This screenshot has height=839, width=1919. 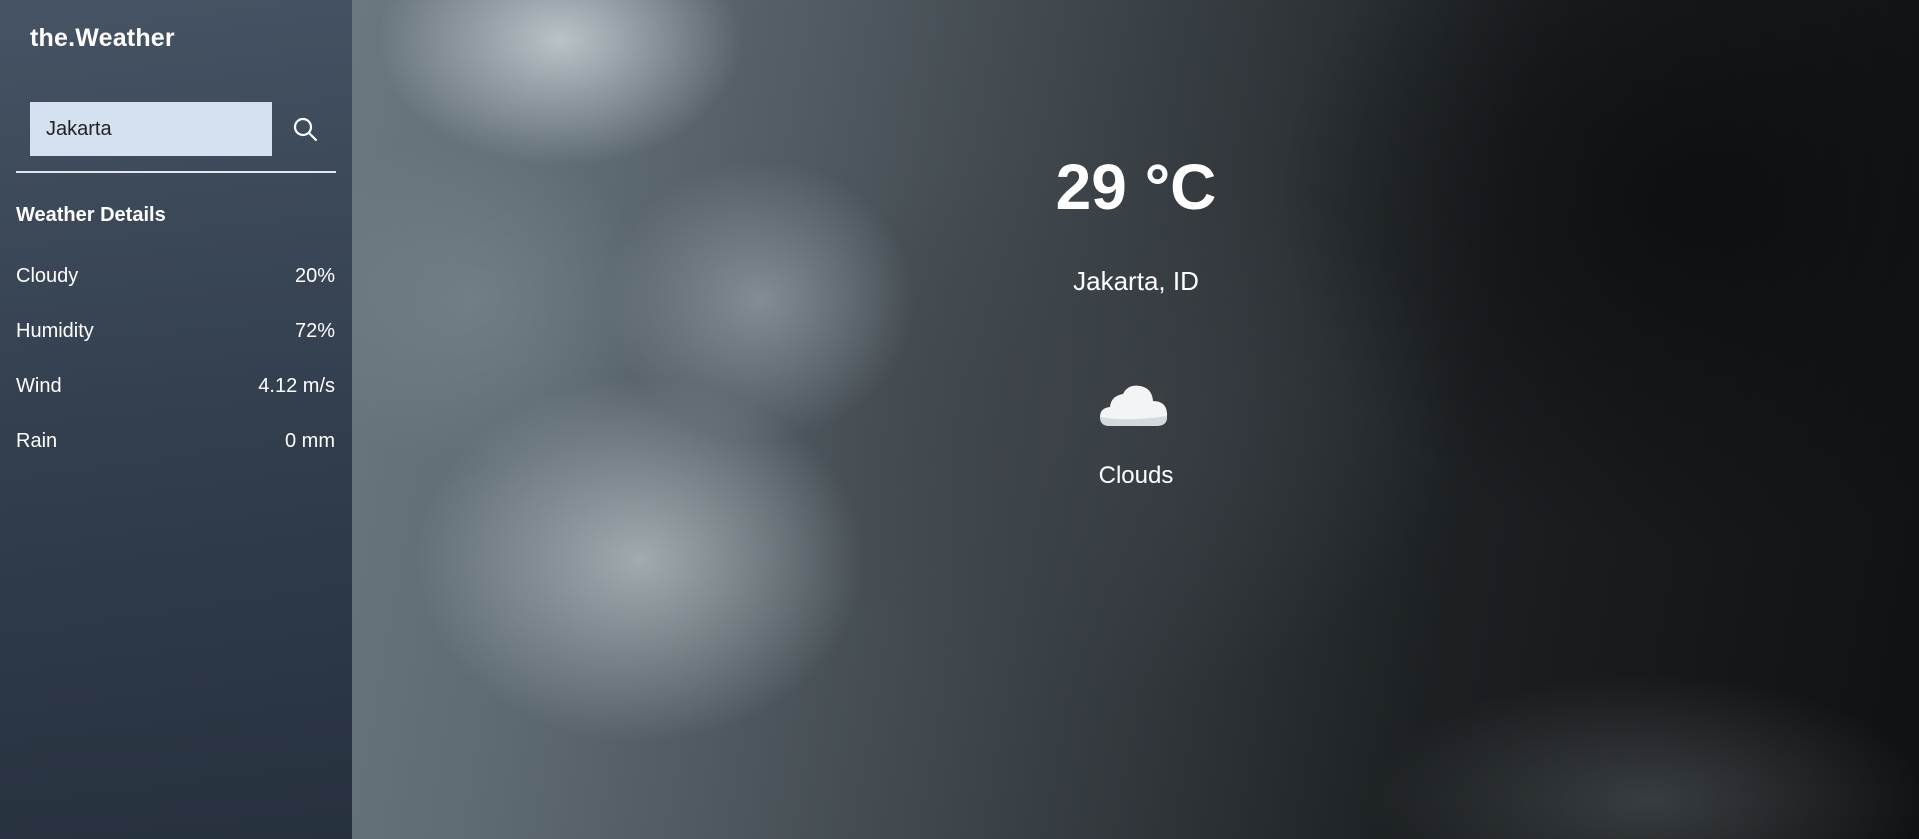 I want to click on current-temperature: 29 °C, so click(x=1136, y=187).